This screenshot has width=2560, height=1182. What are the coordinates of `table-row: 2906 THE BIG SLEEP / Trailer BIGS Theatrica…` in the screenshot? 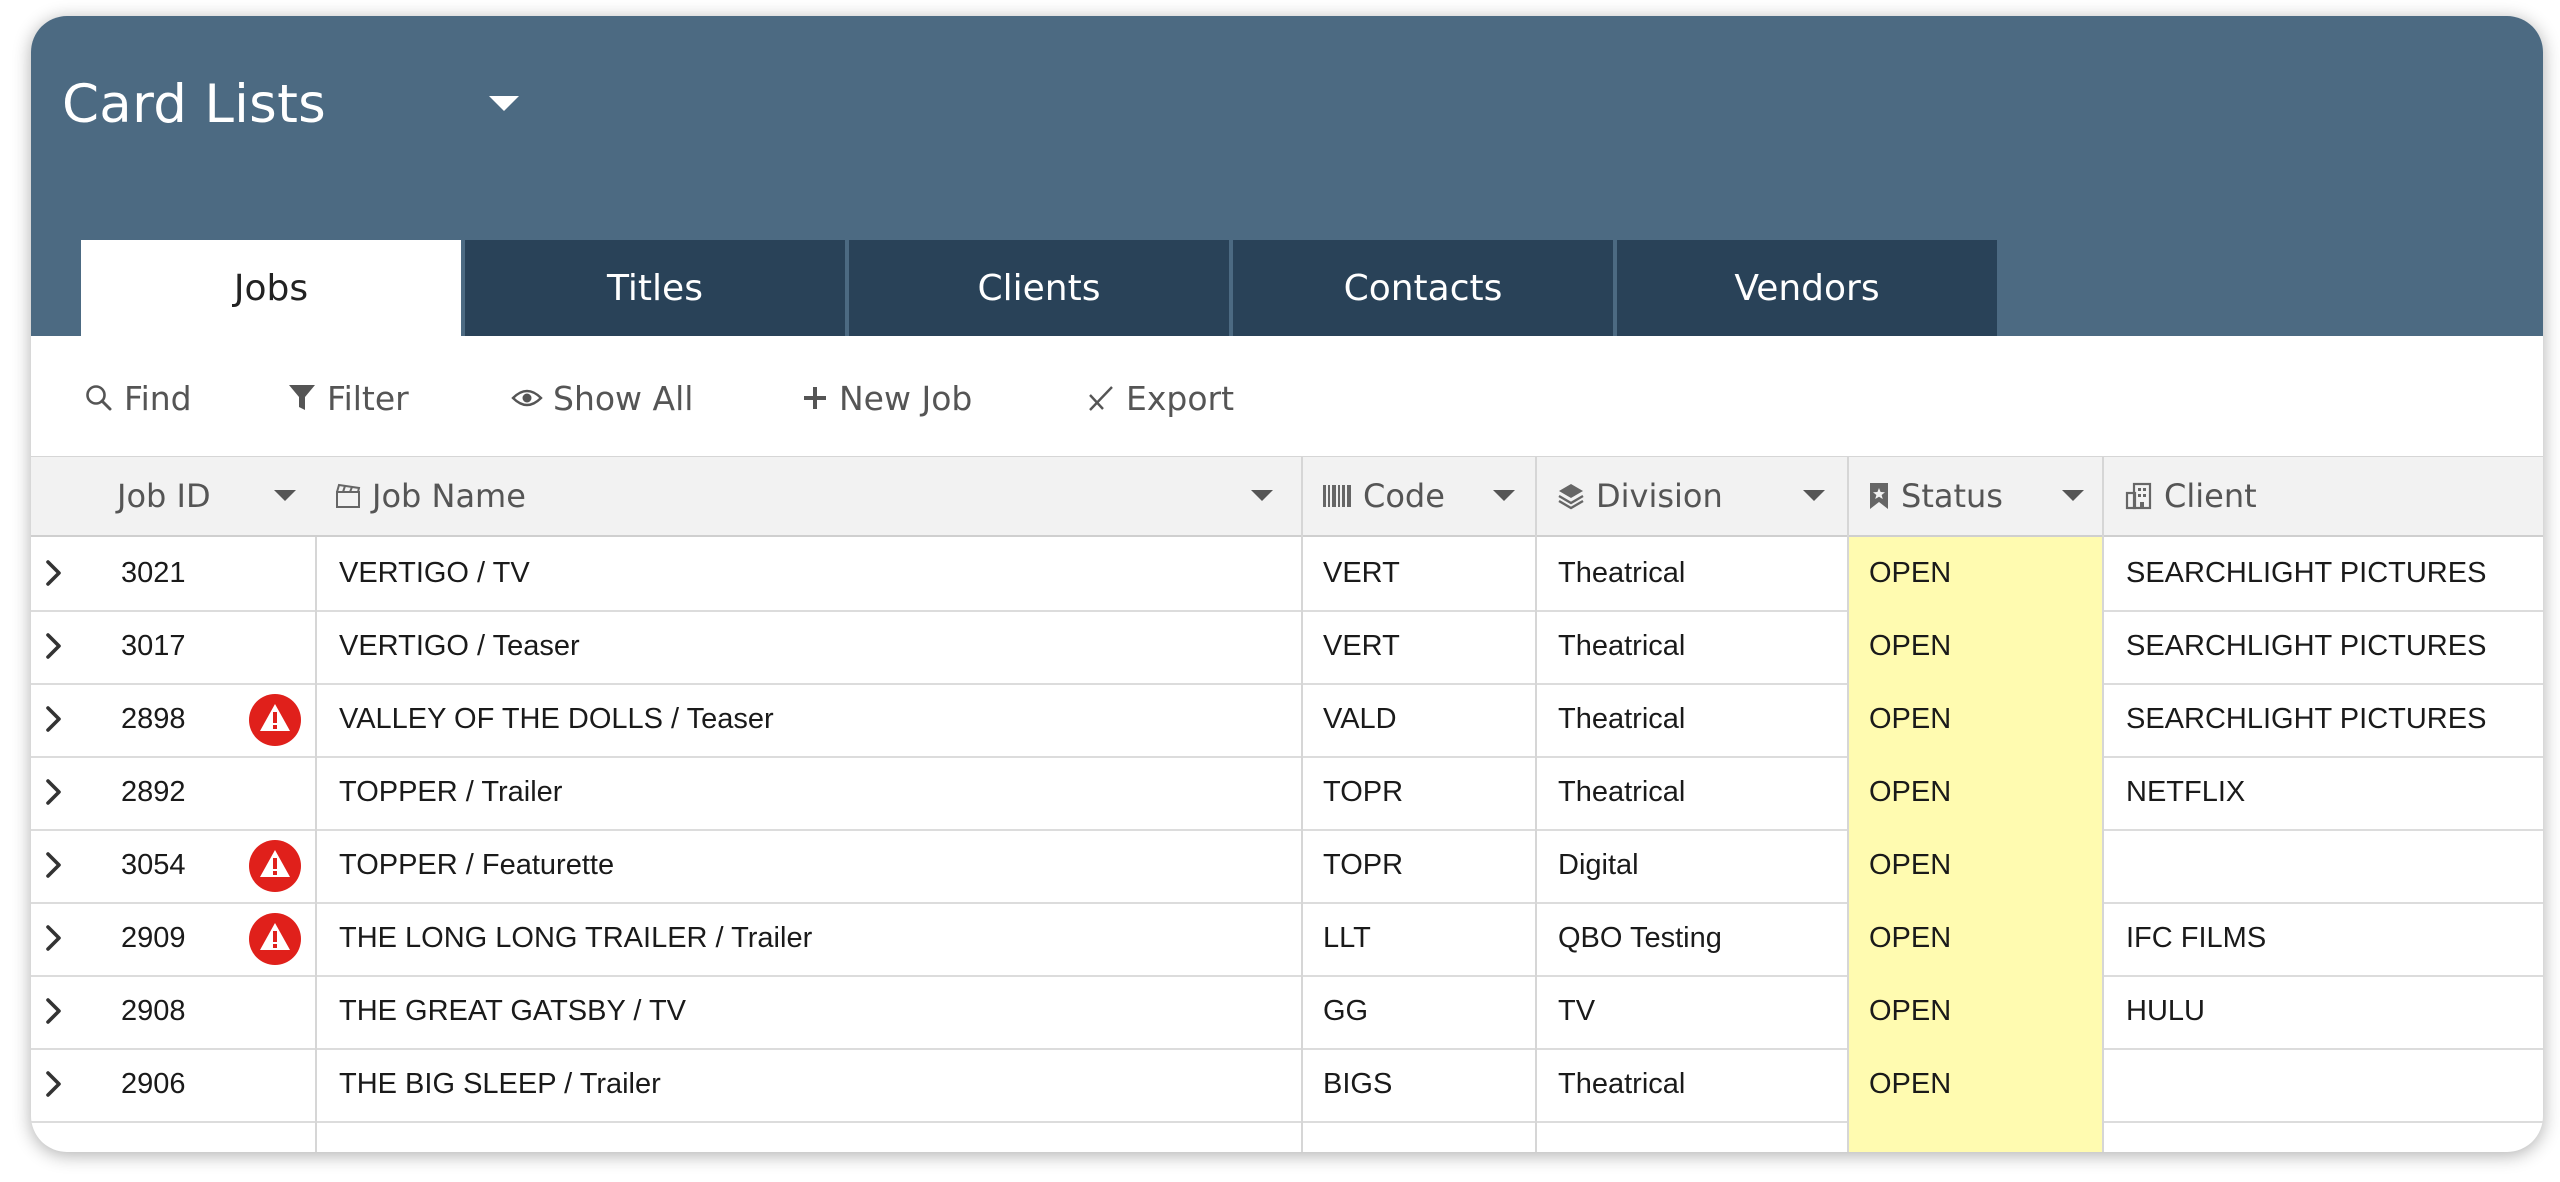 It's located at (1287, 1085).